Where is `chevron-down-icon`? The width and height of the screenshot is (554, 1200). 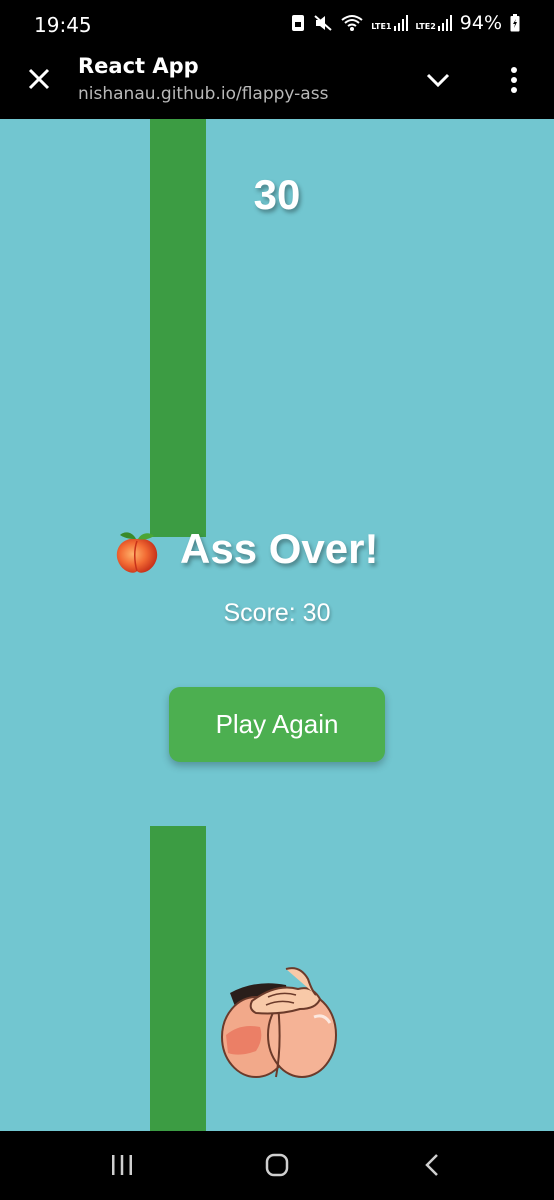
chevron-down-icon is located at coordinates (438, 80).